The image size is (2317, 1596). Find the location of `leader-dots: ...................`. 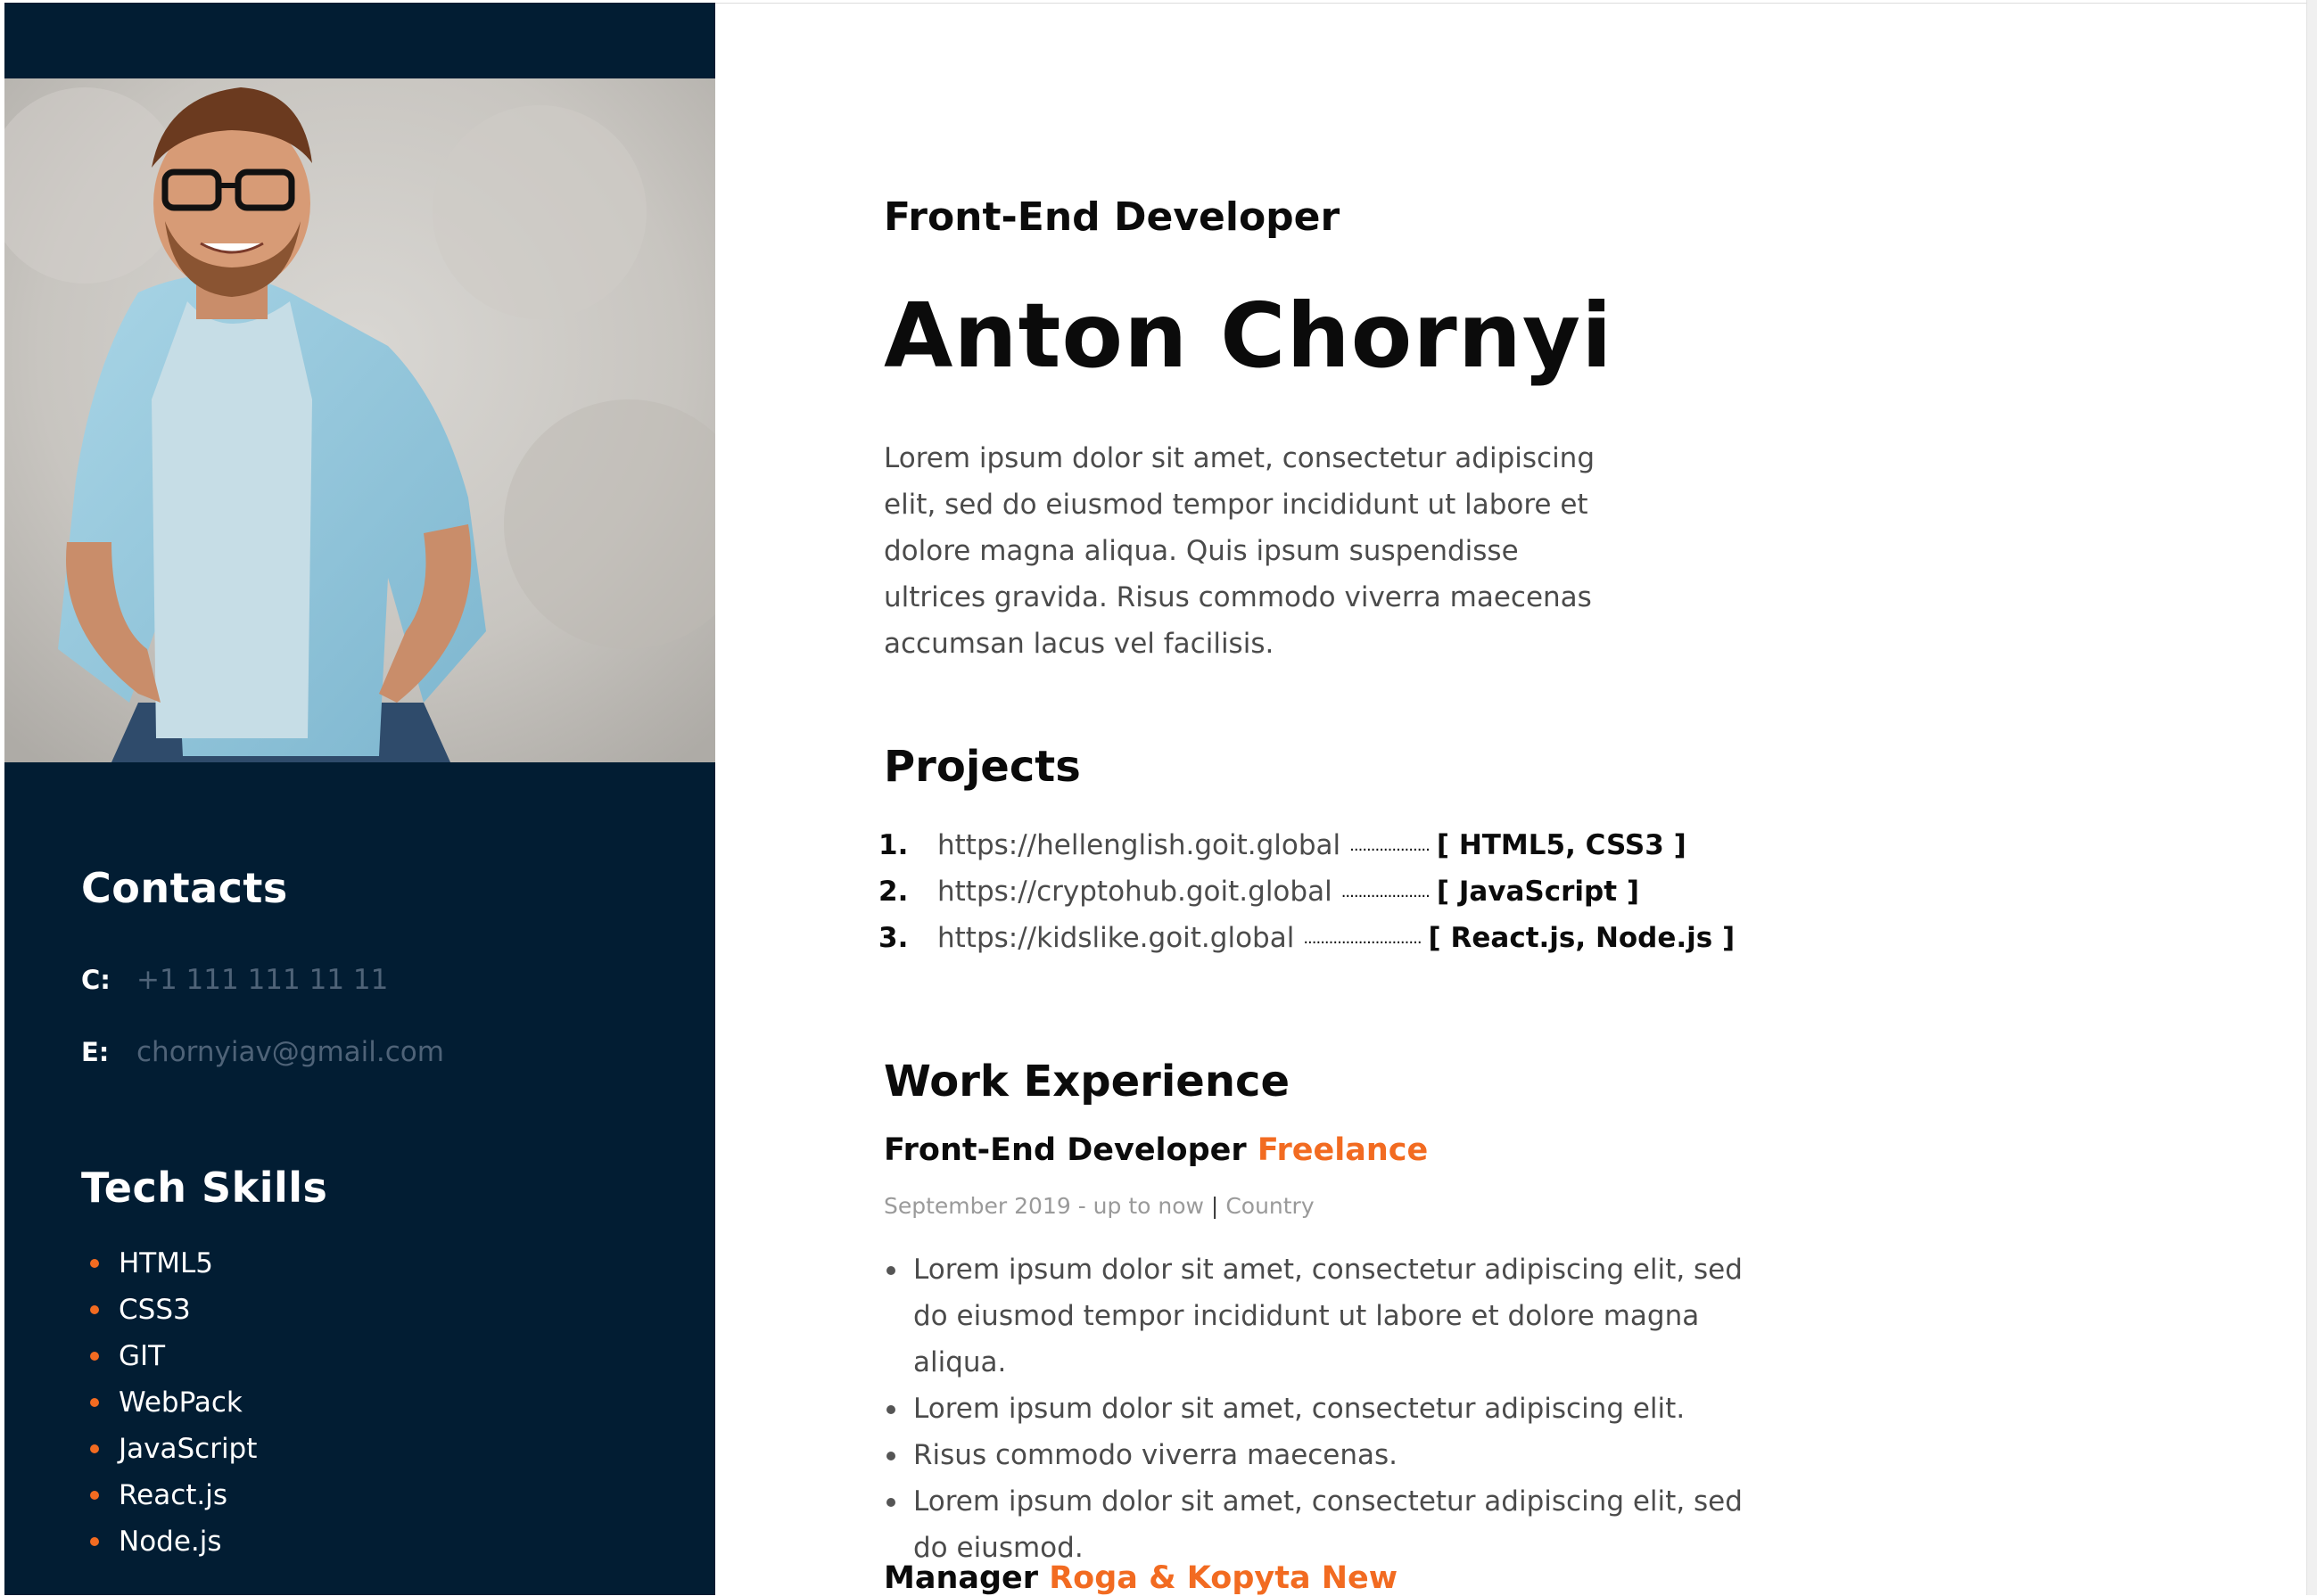

leader-dots: ................... is located at coordinates (1390, 845).